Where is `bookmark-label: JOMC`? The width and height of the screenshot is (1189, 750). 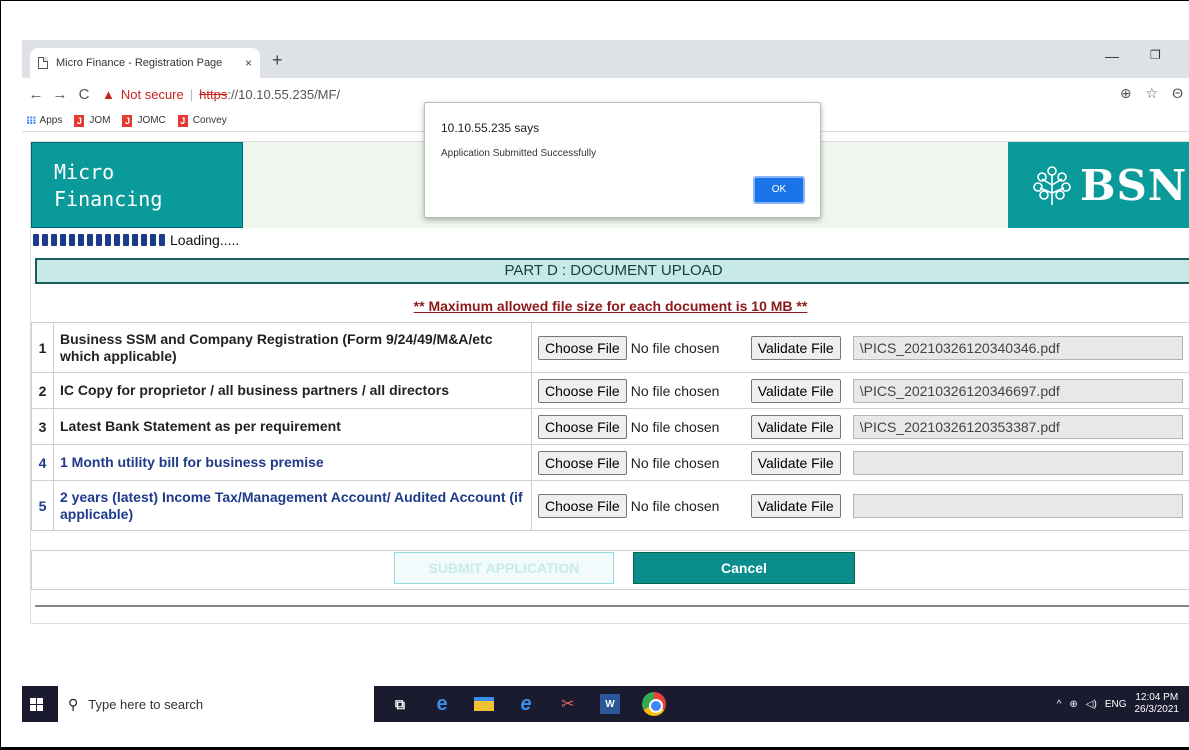
bookmark-label: JOMC is located at coordinates (151, 120).